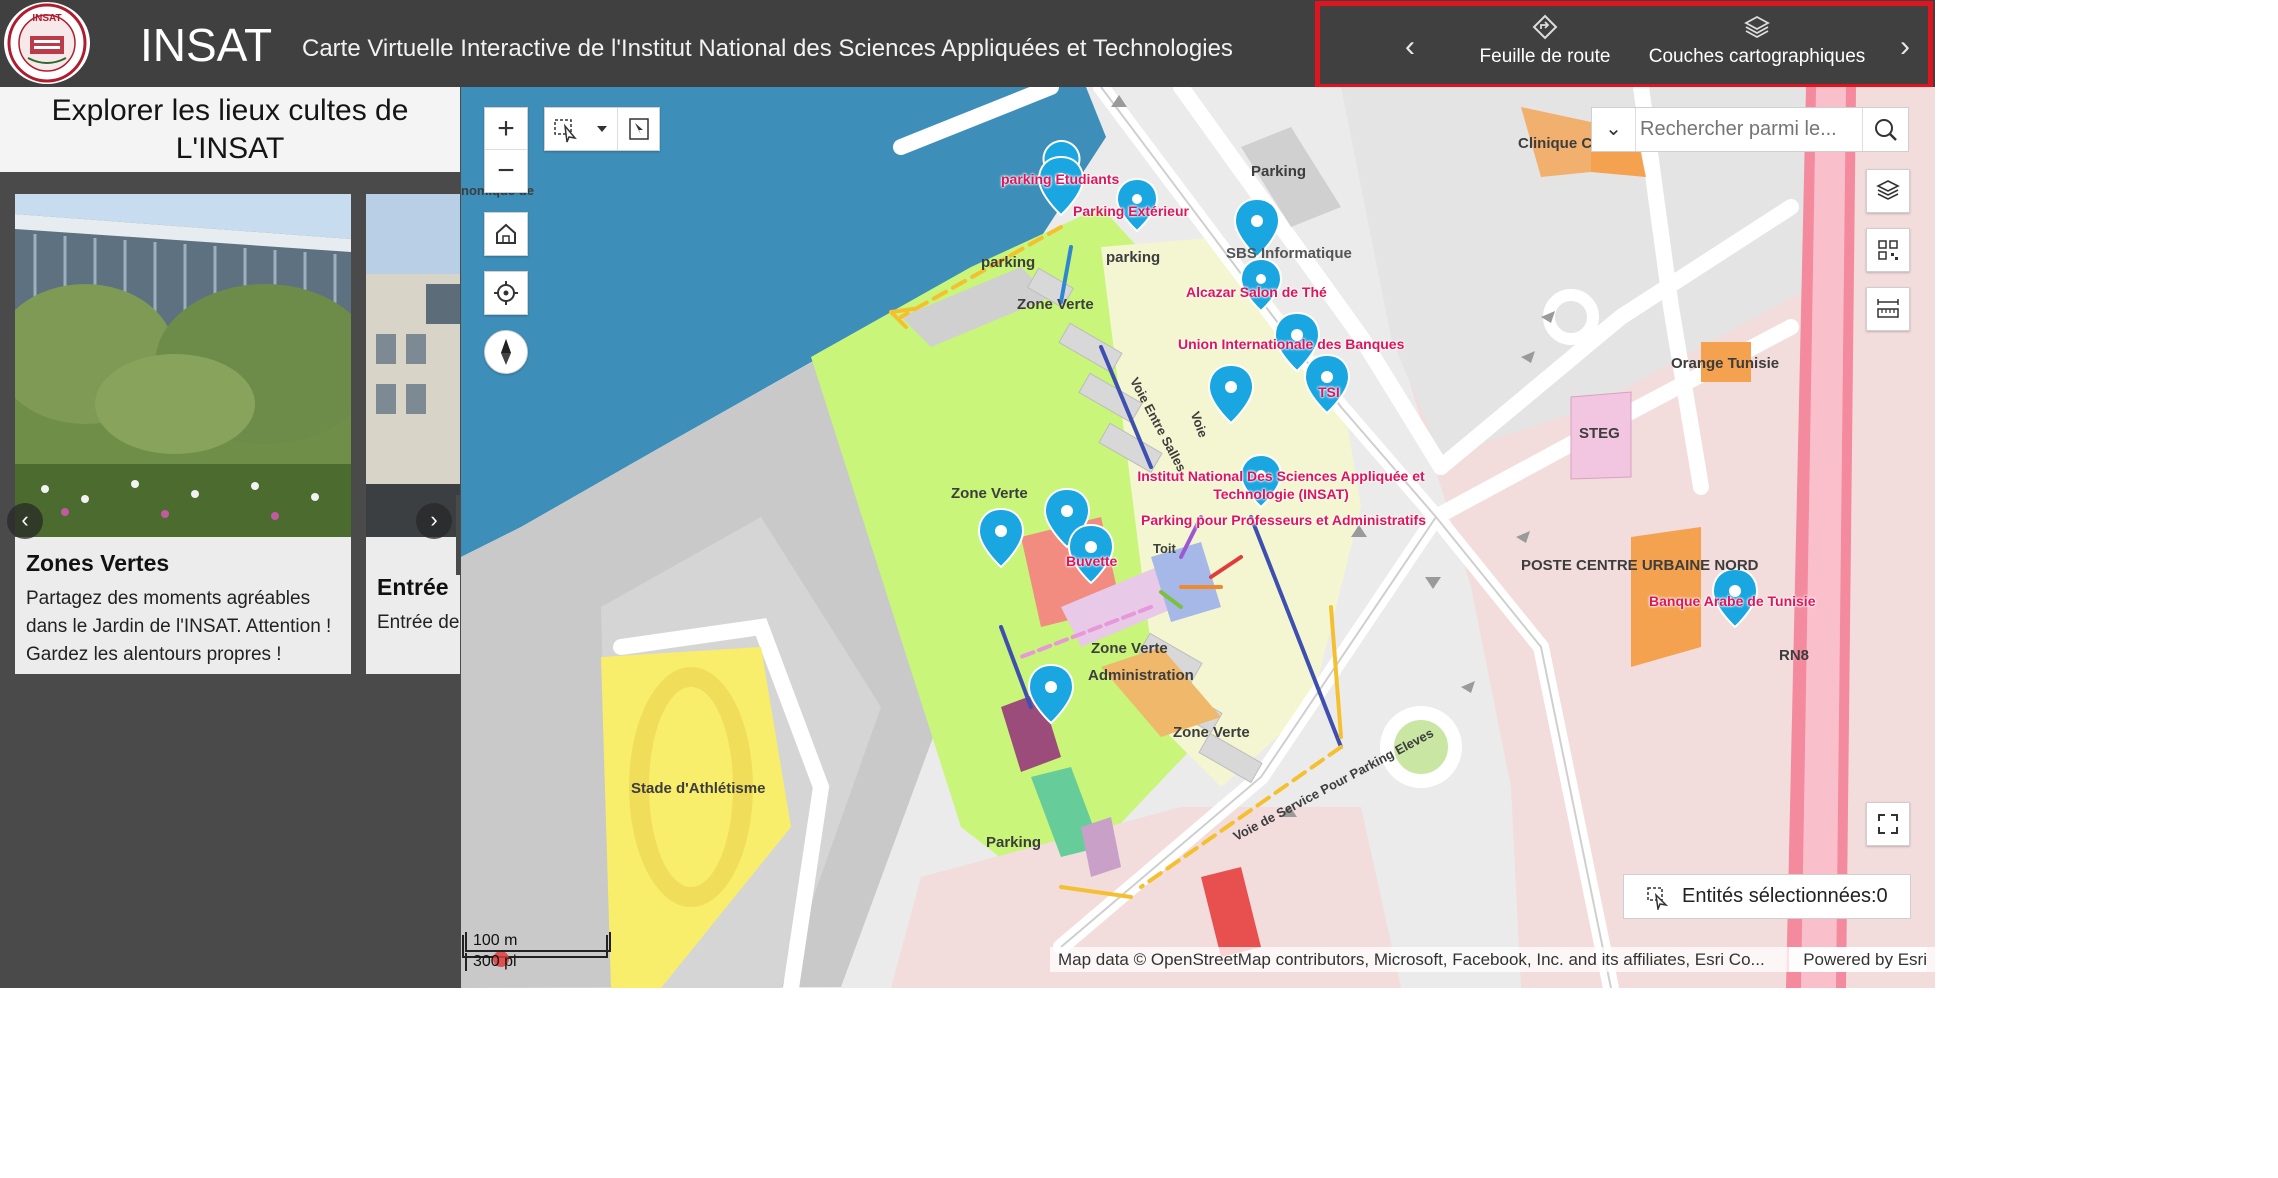 The image size is (2278, 1178). I want to click on label-toit: Toit, so click(1164, 548).